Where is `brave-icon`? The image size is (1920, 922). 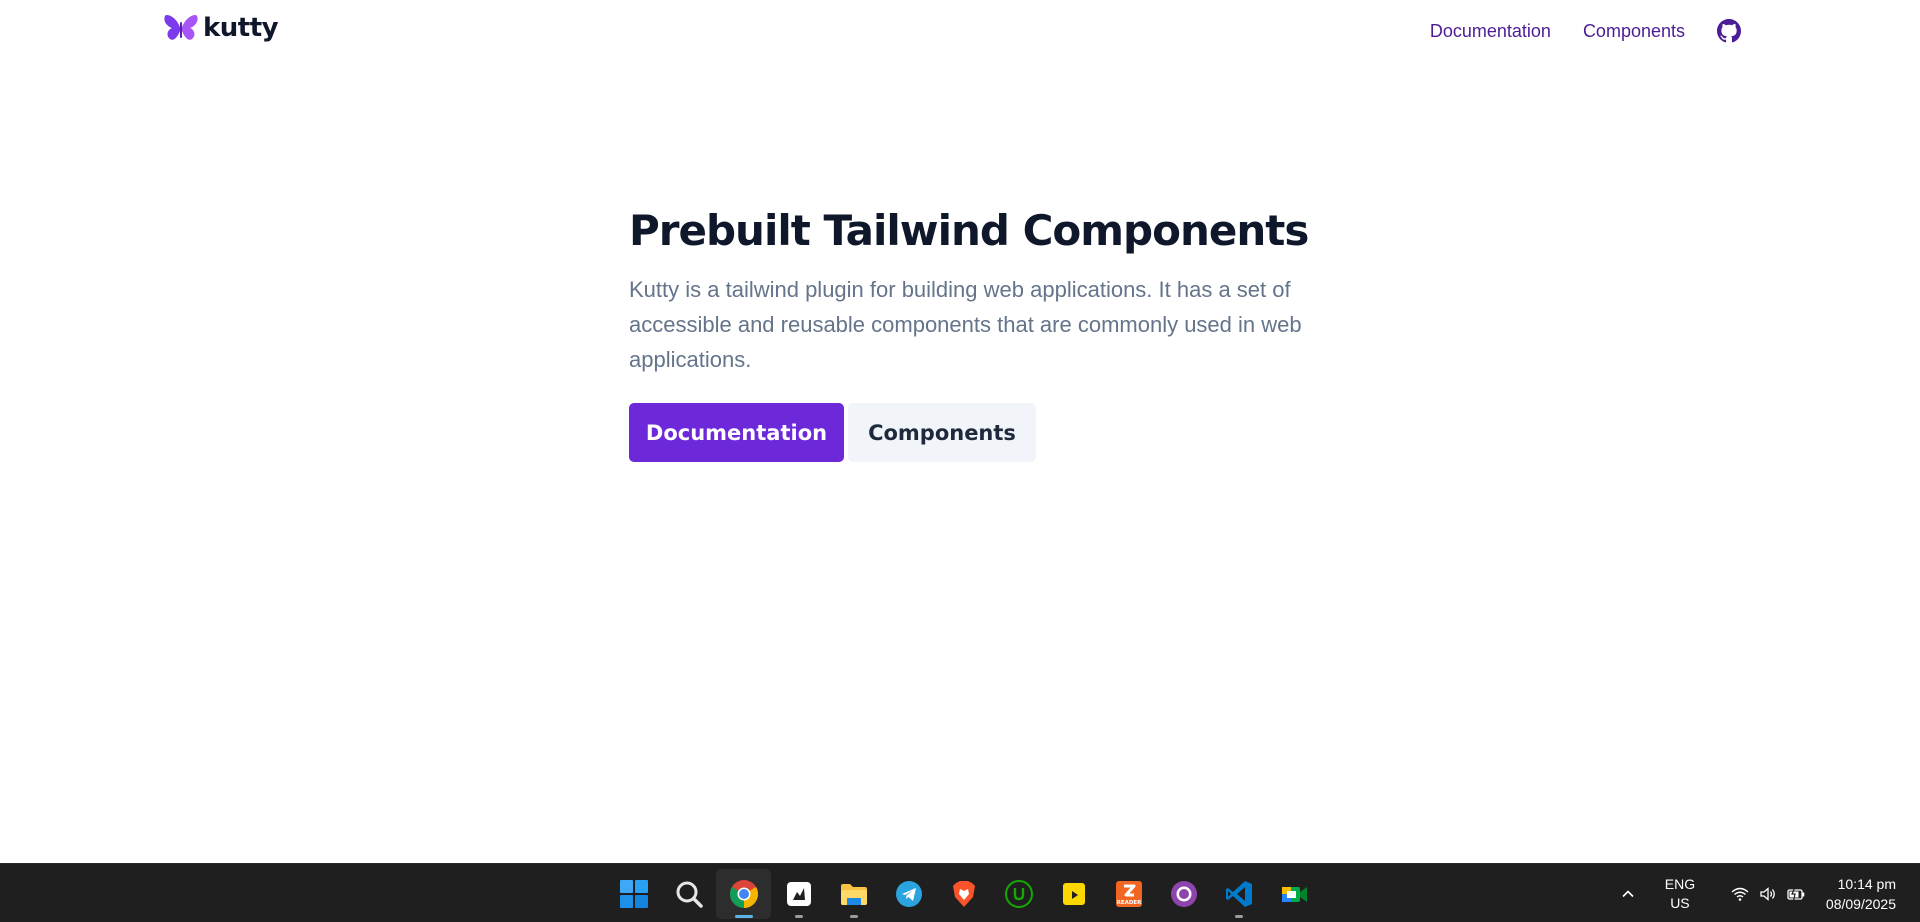 brave-icon is located at coordinates (963, 893).